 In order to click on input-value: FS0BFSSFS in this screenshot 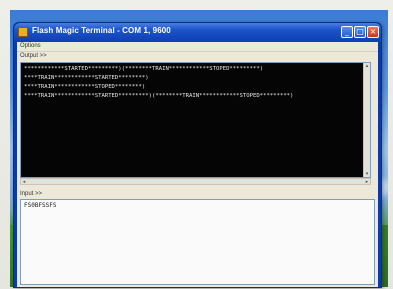, I will do `click(40, 205)`.